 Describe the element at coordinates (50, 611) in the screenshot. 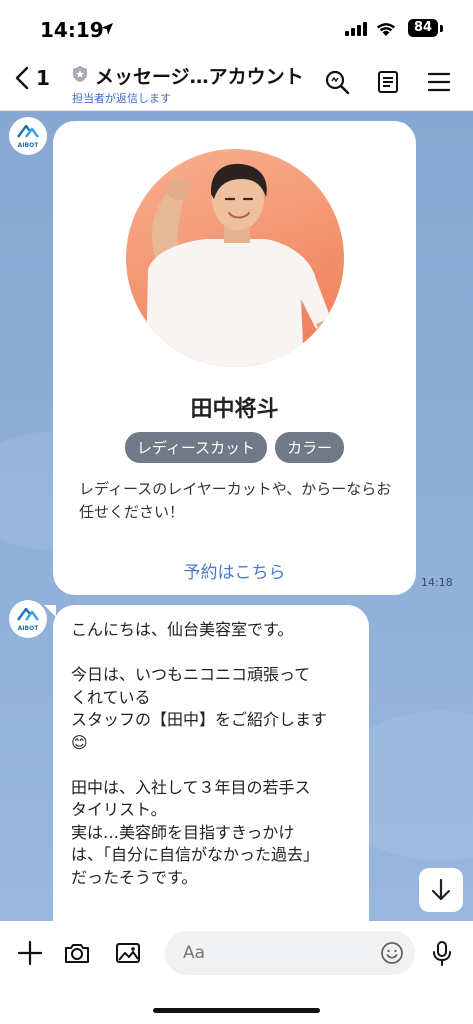

I see `bubble-tail` at that location.